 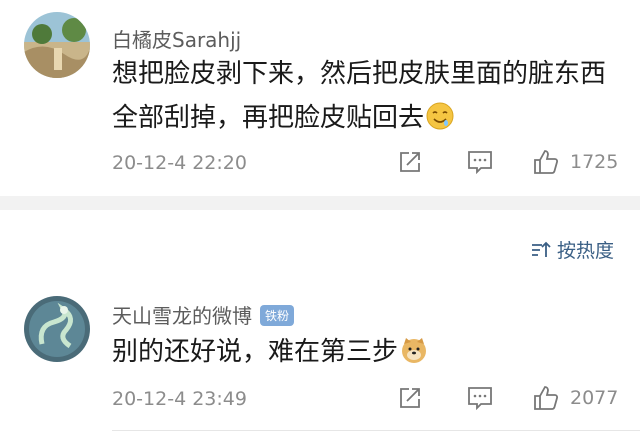 I want to click on username: 天山雪龙的微博 铁粉, so click(x=203, y=314).